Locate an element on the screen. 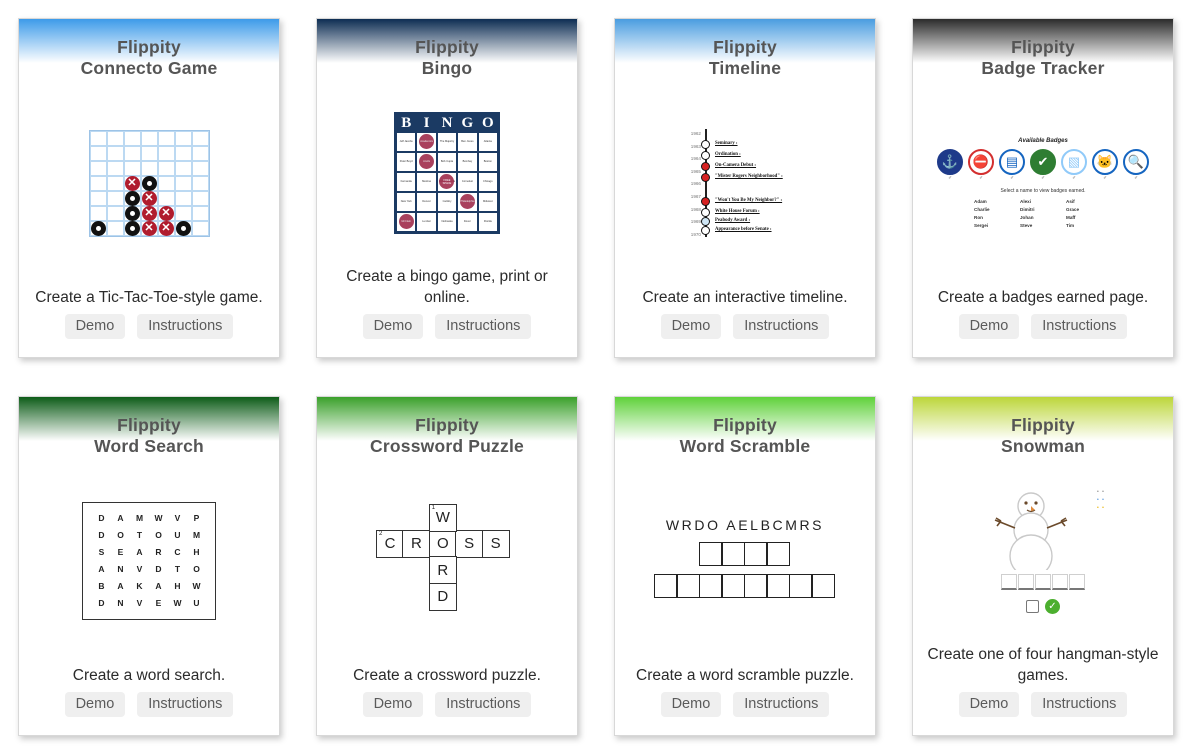 Image resolution: width=1200 pixels, height=753 pixels. badge-name: Dimitri is located at coordinates (1043, 209).